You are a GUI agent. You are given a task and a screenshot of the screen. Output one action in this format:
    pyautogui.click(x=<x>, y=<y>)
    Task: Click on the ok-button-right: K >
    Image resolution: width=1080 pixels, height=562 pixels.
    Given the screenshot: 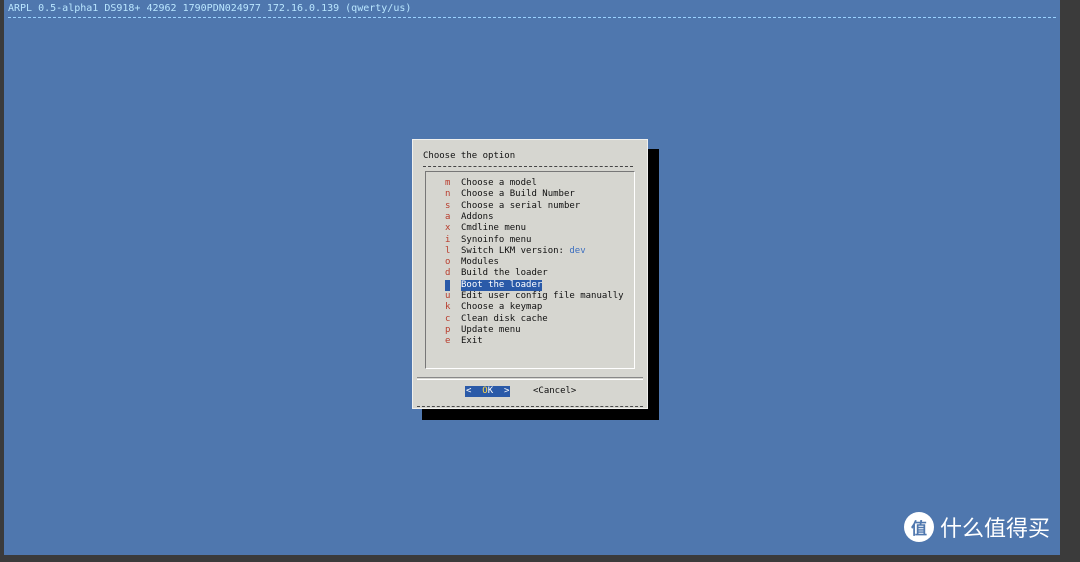 What is the action you would take?
    pyautogui.click(x=498, y=391)
    